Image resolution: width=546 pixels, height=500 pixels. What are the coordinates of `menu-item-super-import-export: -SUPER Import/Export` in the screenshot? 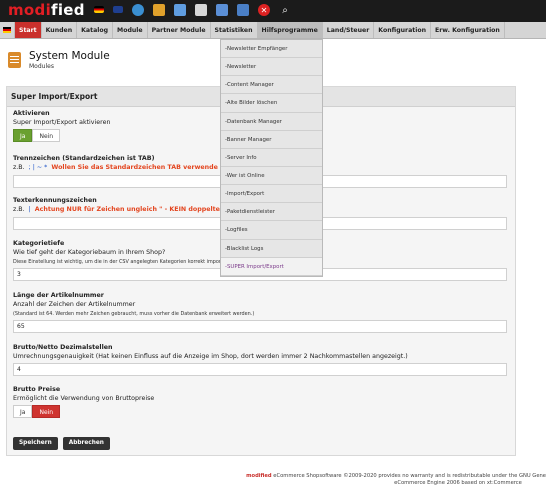 It's located at (271, 266).